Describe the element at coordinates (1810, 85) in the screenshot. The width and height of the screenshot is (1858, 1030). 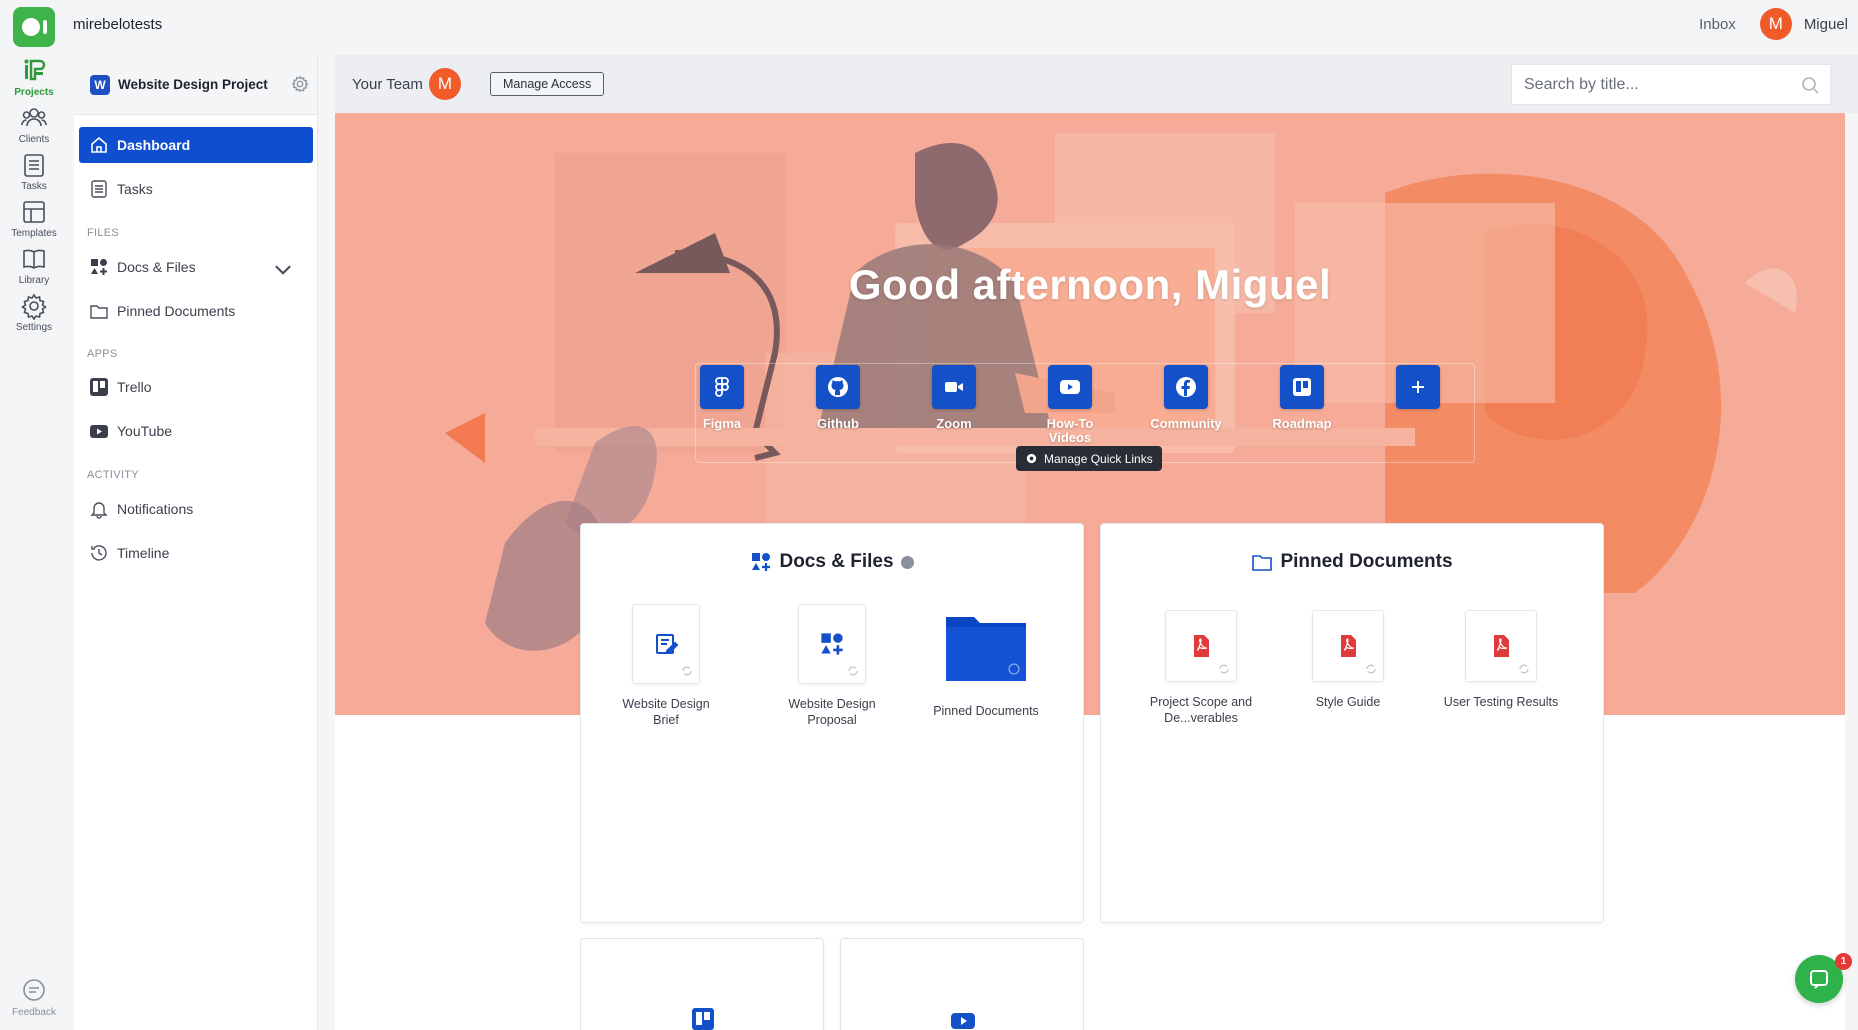
I see `search-icon` at that location.